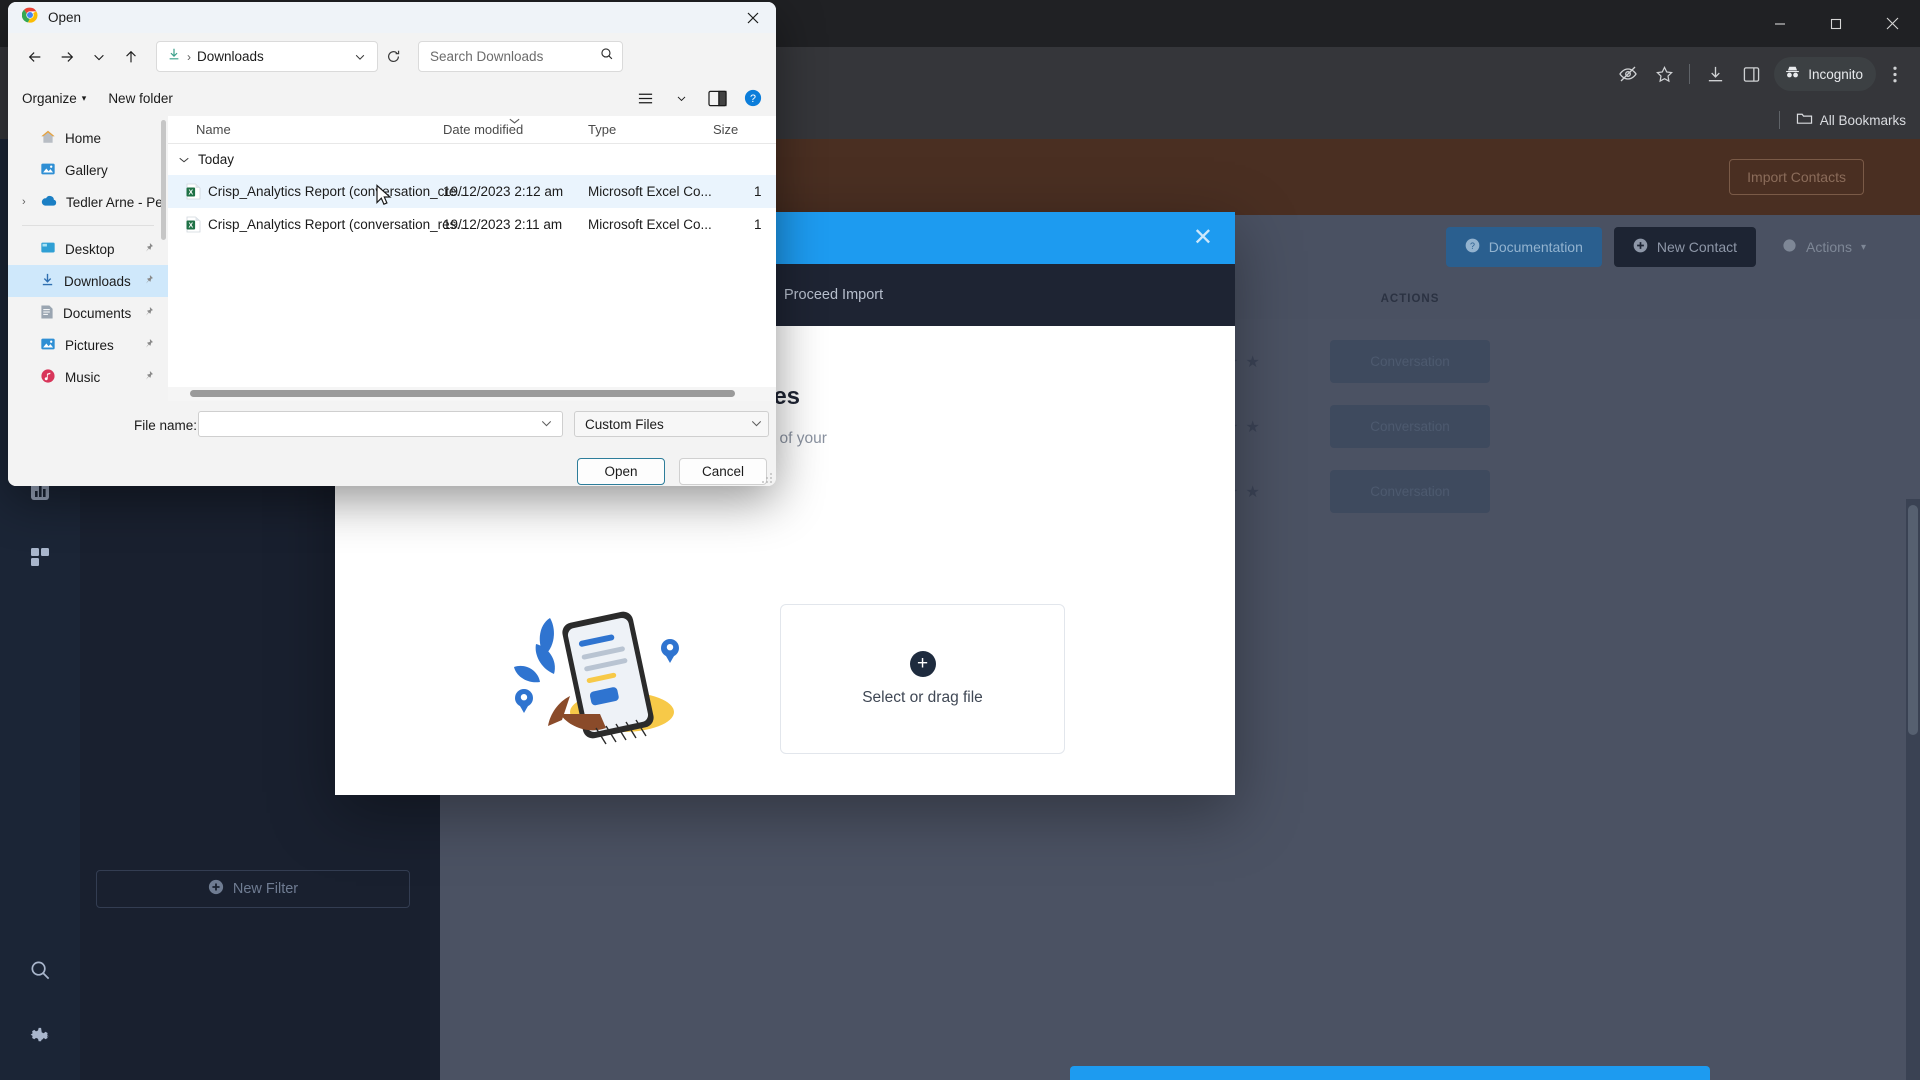 The image size is (1920, 1080). What do you see at coordinates (1697, 247) in the screenshot?
I see `new-contact-label: New Contact` at bounding box center [1697, 247].